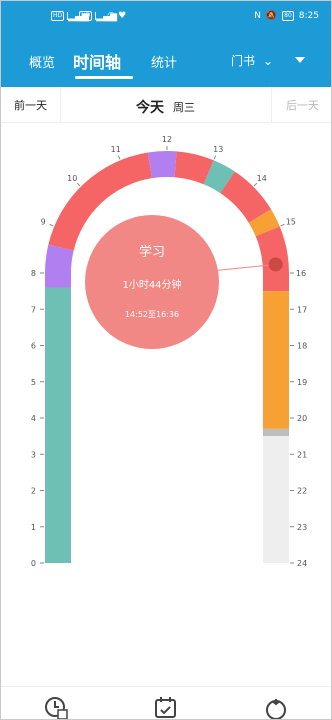 Image resolution: width=332 pixels, height=720 pixels. I want to click on tab-statistics: 统计, so click(164, 61).